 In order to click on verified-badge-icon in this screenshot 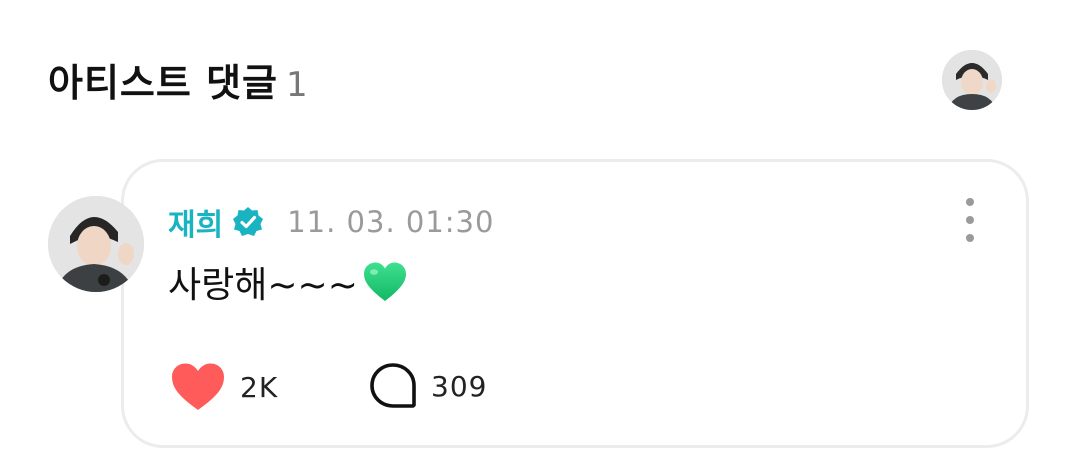, I will do `click(248, 222)`.